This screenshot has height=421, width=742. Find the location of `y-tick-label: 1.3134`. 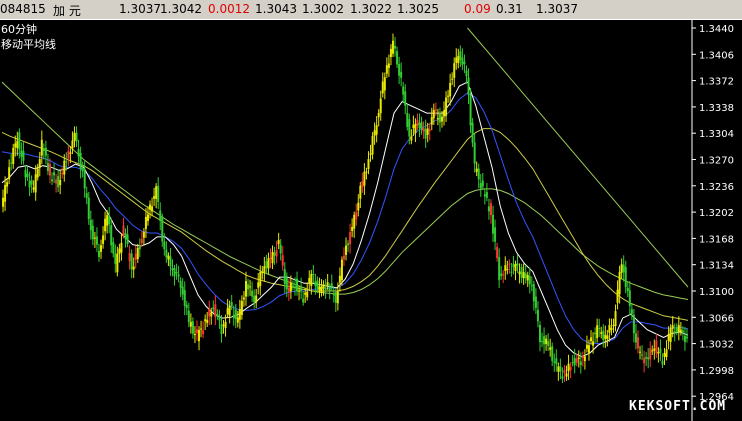

y-tick-label: 1.3134 is located at coordinates (716, 266).